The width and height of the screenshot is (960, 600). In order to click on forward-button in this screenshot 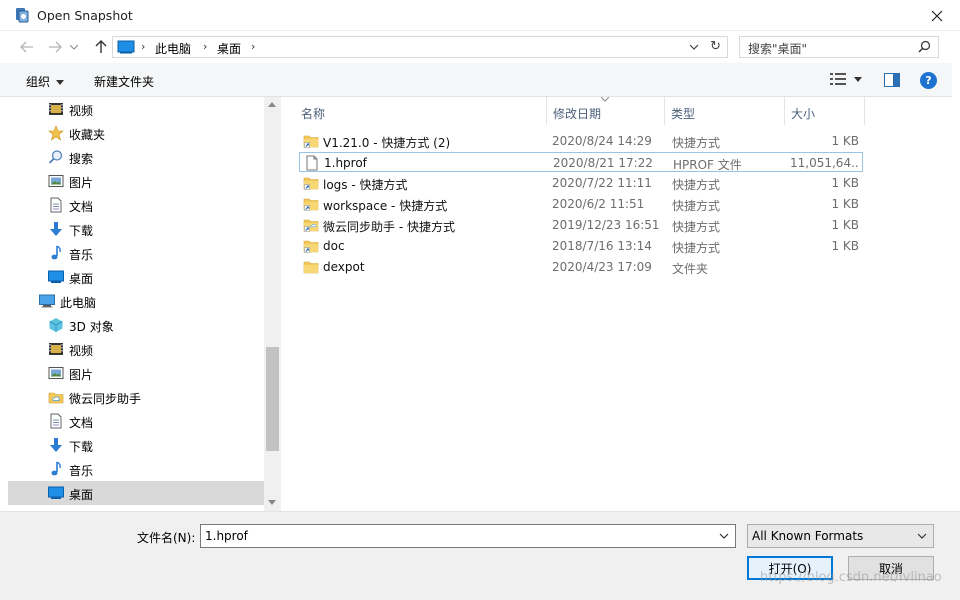, I will do `click(55, 47)`.